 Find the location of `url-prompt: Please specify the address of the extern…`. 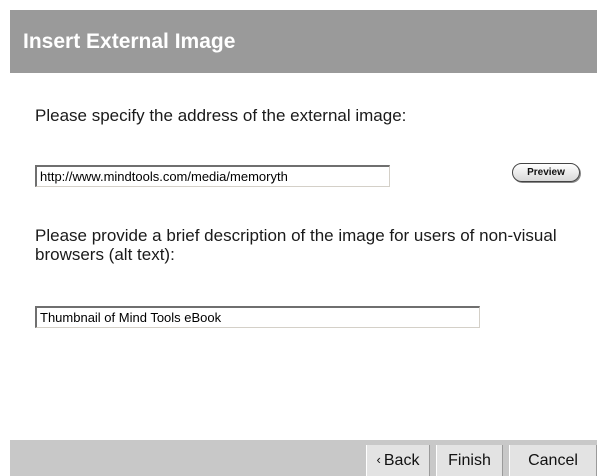

url-prompt: Please specify the address of the extern… is located at coordinates (221, 115).